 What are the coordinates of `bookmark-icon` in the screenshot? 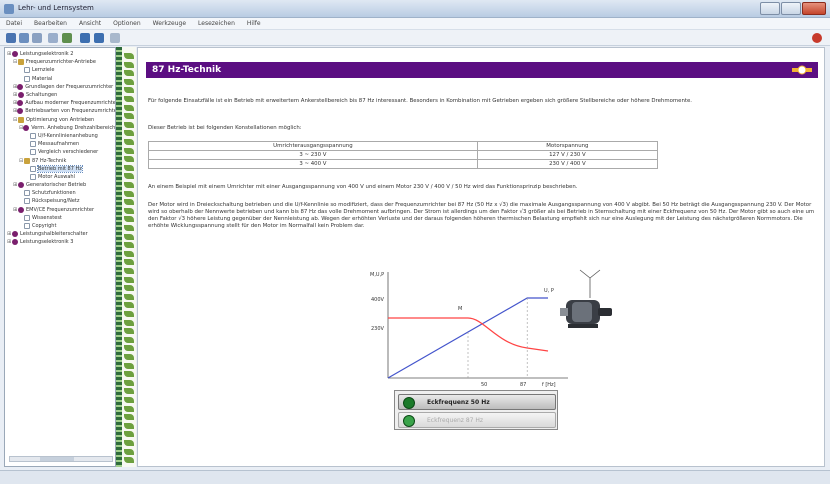 It's located at (67, 38).